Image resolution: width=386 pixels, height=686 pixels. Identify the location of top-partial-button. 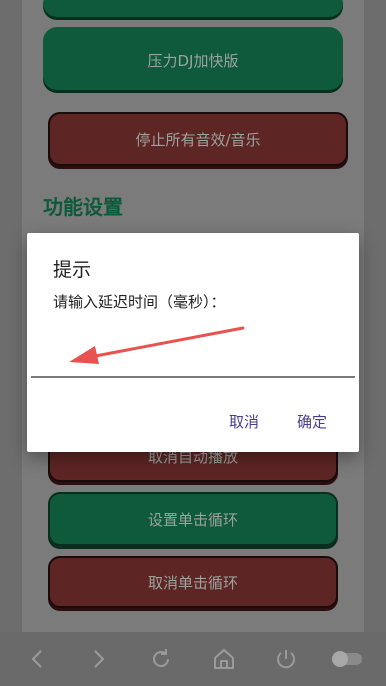
(193, 10).